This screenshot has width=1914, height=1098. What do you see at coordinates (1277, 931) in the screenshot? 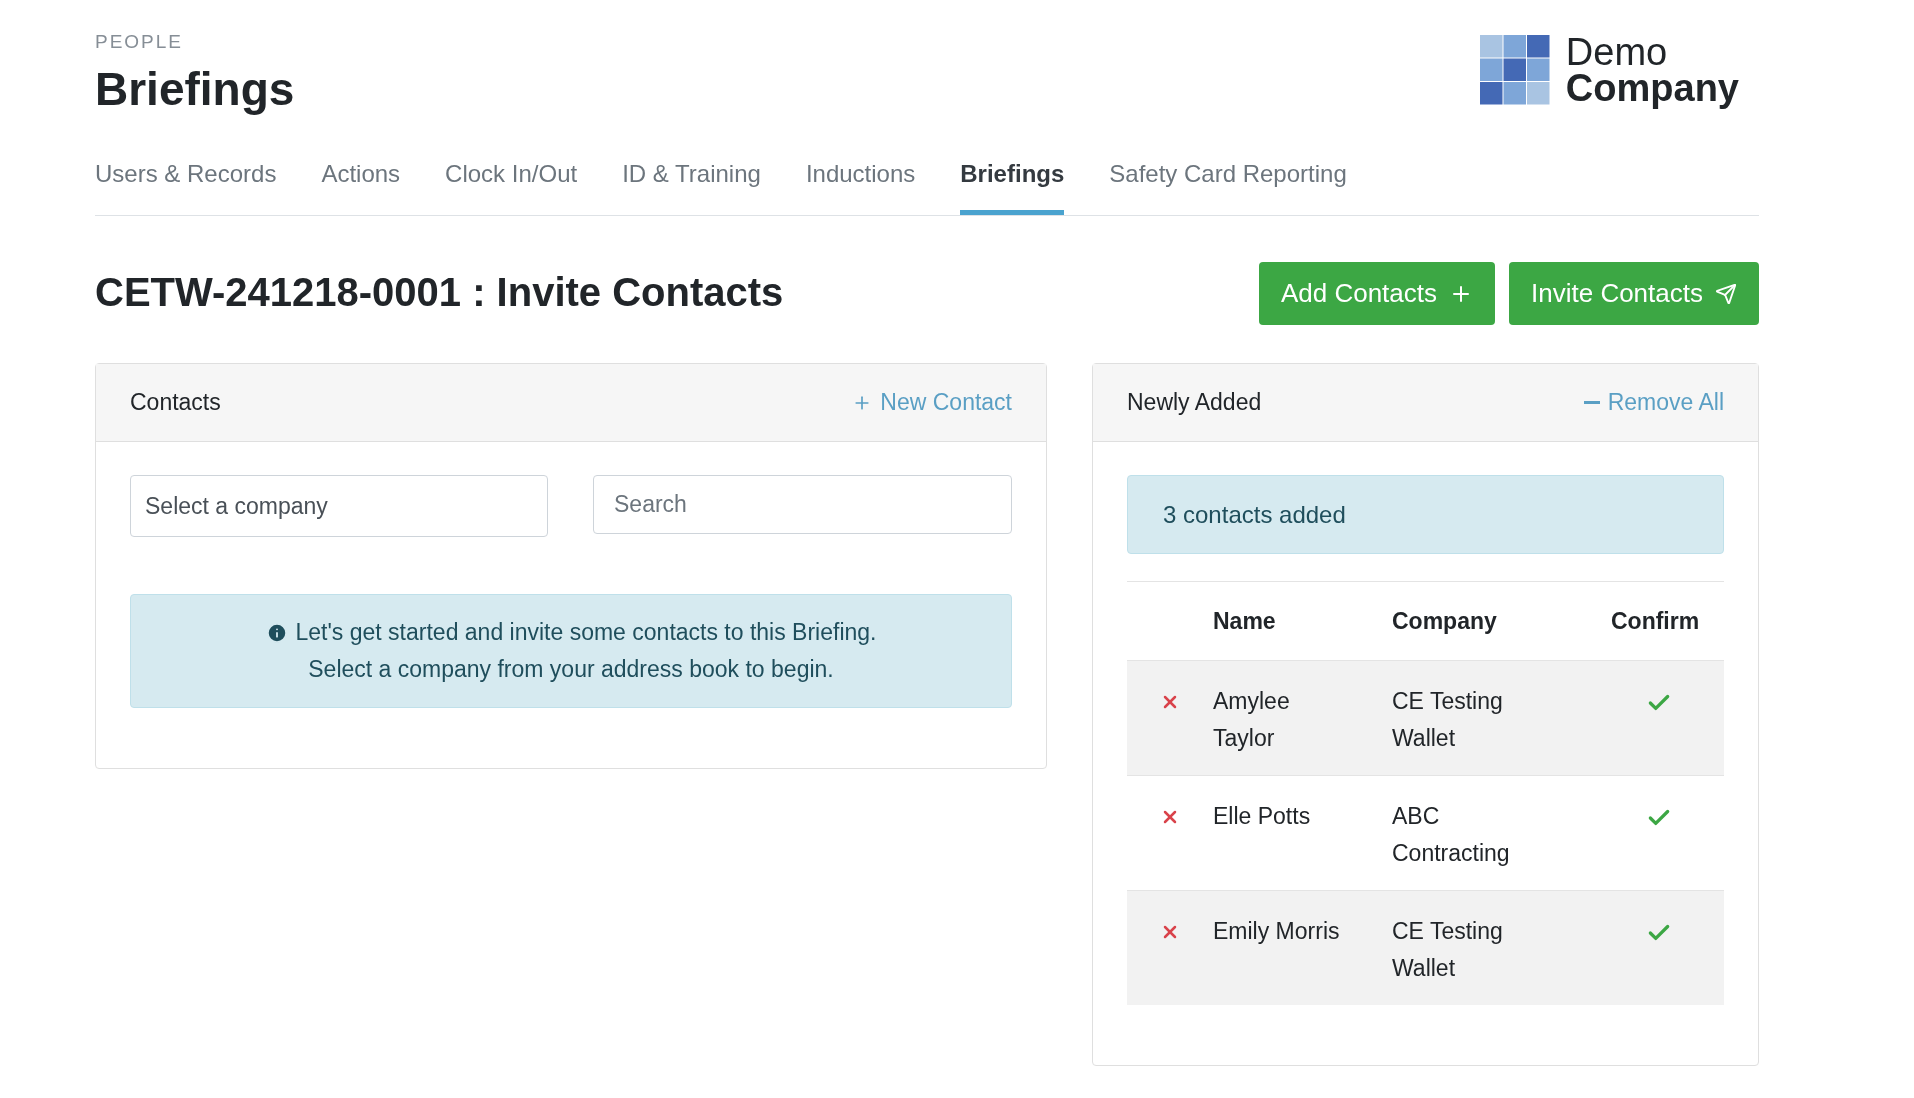
I see `table-cell-text: Emily Morris` at bounding box center [1277, 931].